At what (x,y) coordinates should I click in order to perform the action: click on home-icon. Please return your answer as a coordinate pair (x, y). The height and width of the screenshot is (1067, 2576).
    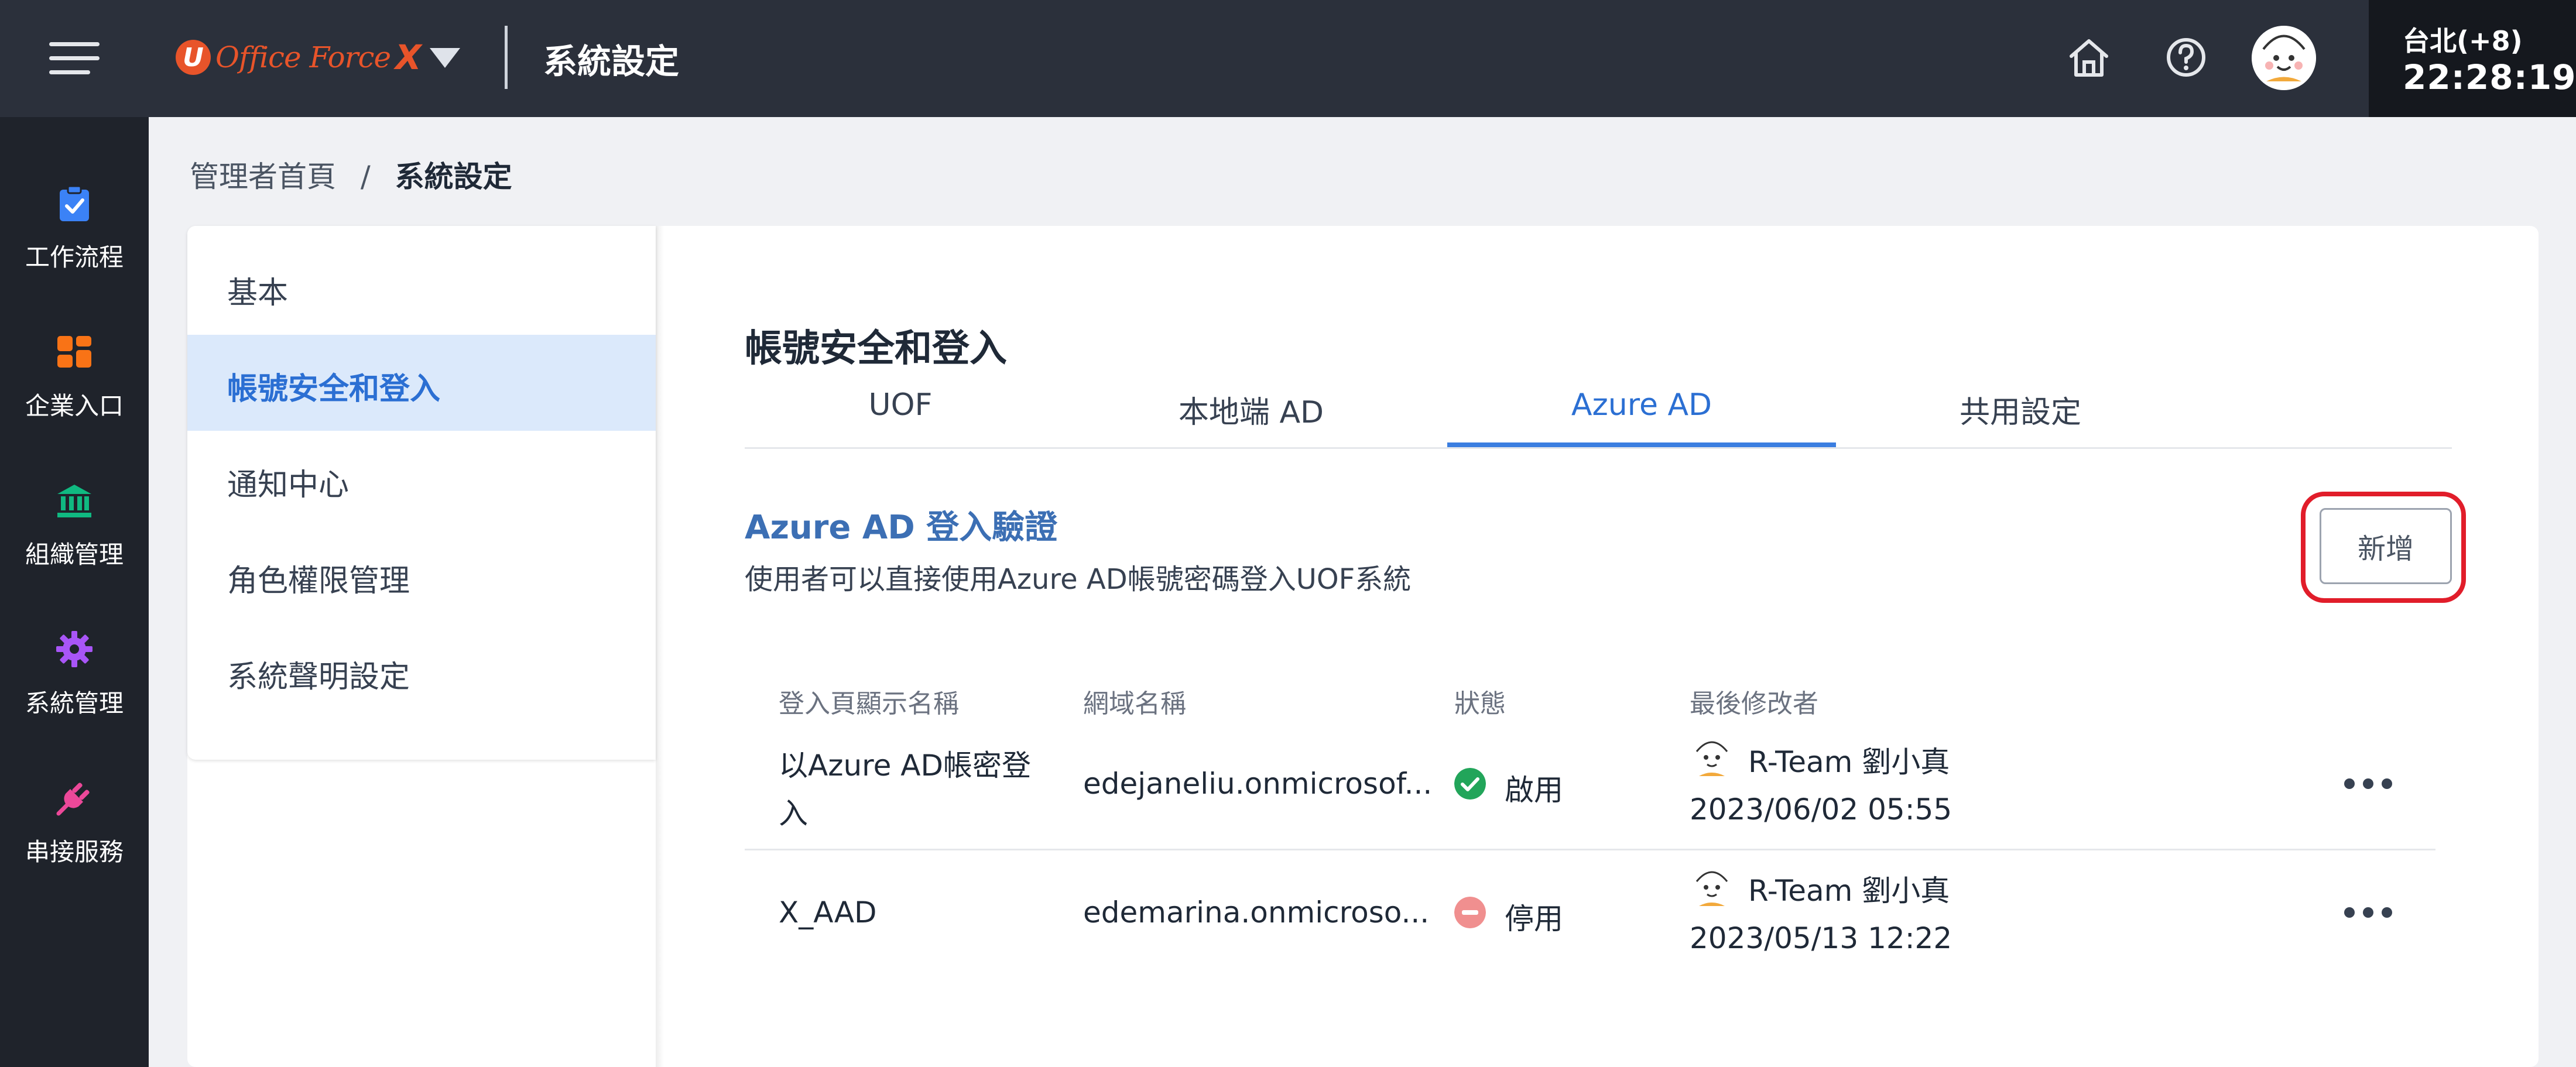
    Looking at the image, I should click on (2088, 57).